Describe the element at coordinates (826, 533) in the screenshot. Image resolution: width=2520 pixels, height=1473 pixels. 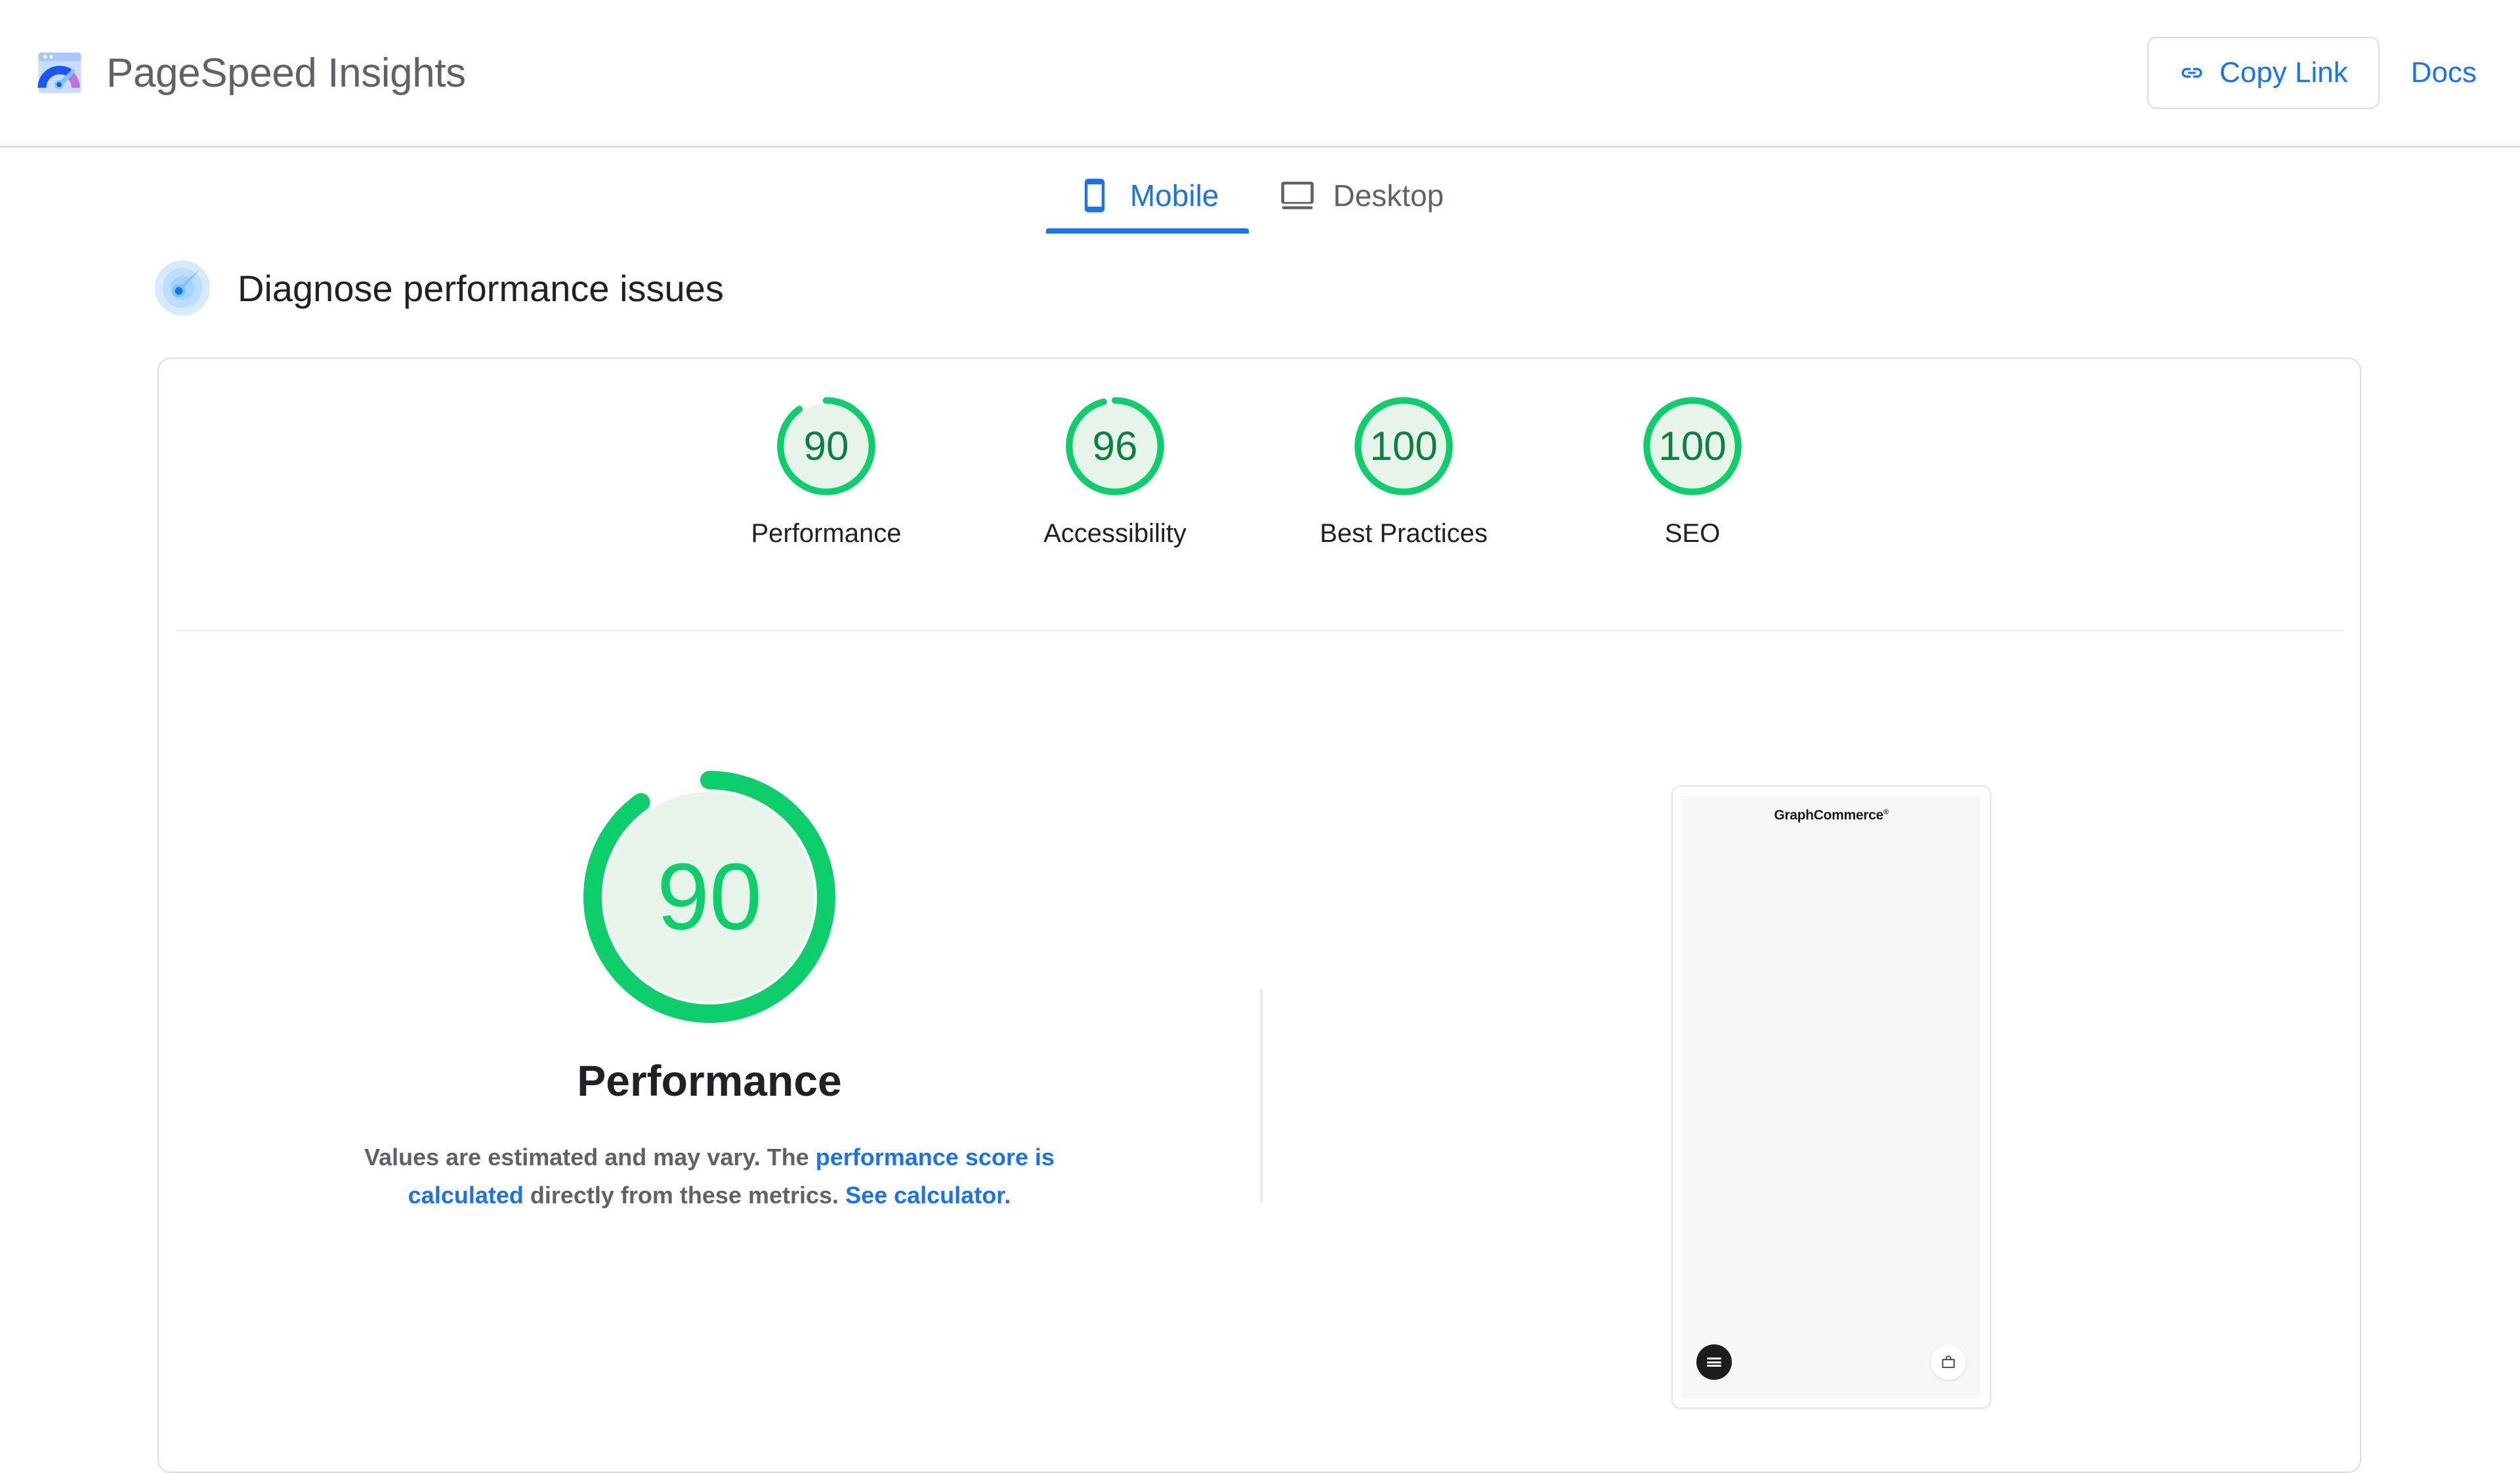
I see `score-label-performance: Performance` at that location.